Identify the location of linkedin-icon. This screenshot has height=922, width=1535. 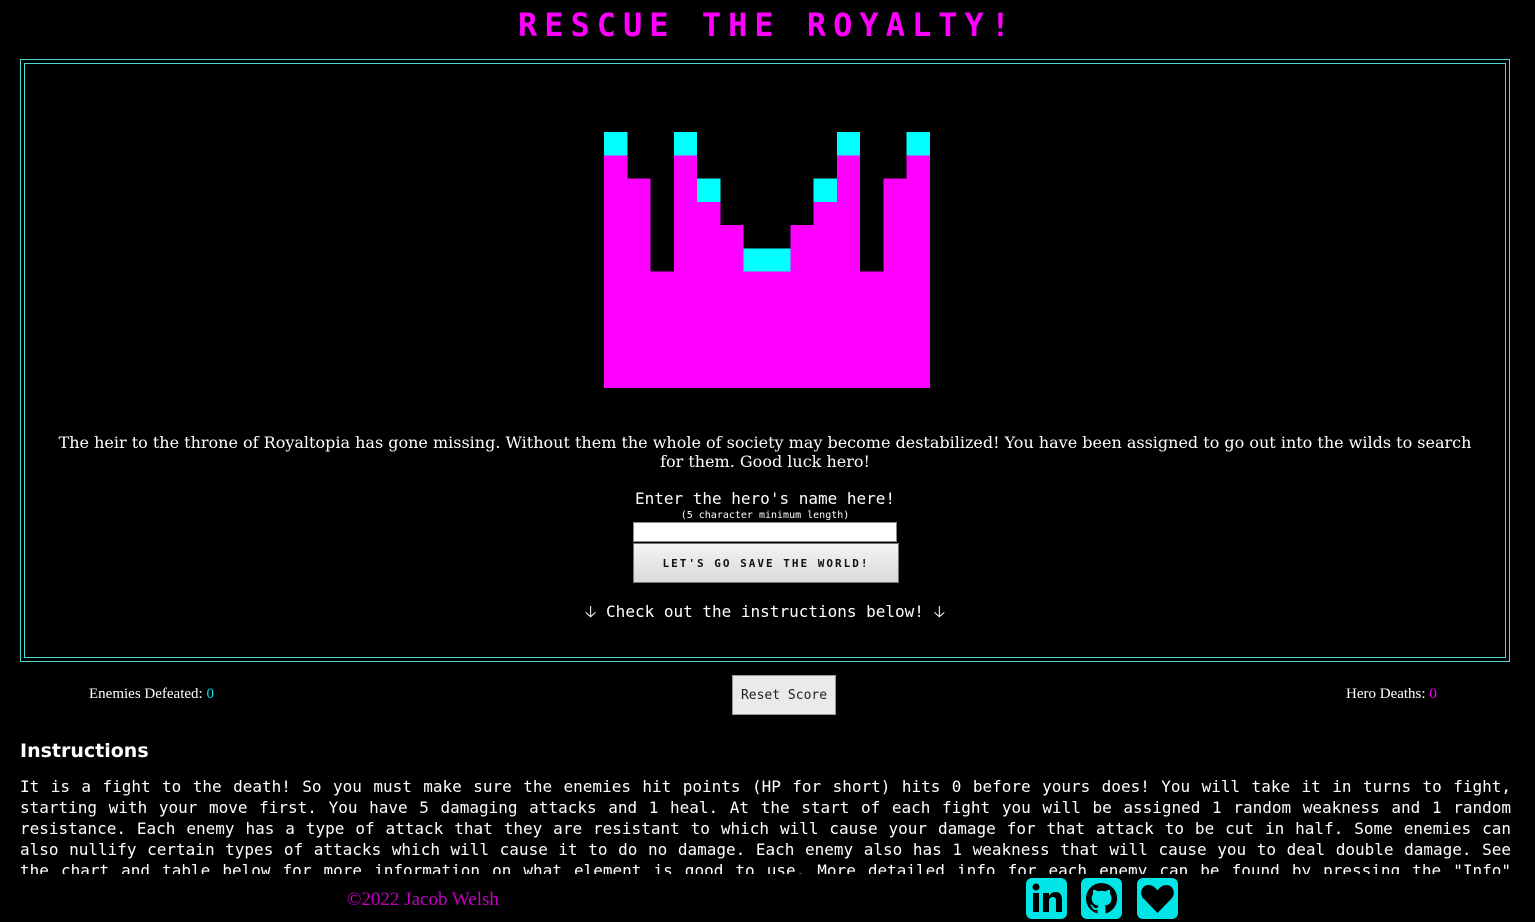
(1046, 898).